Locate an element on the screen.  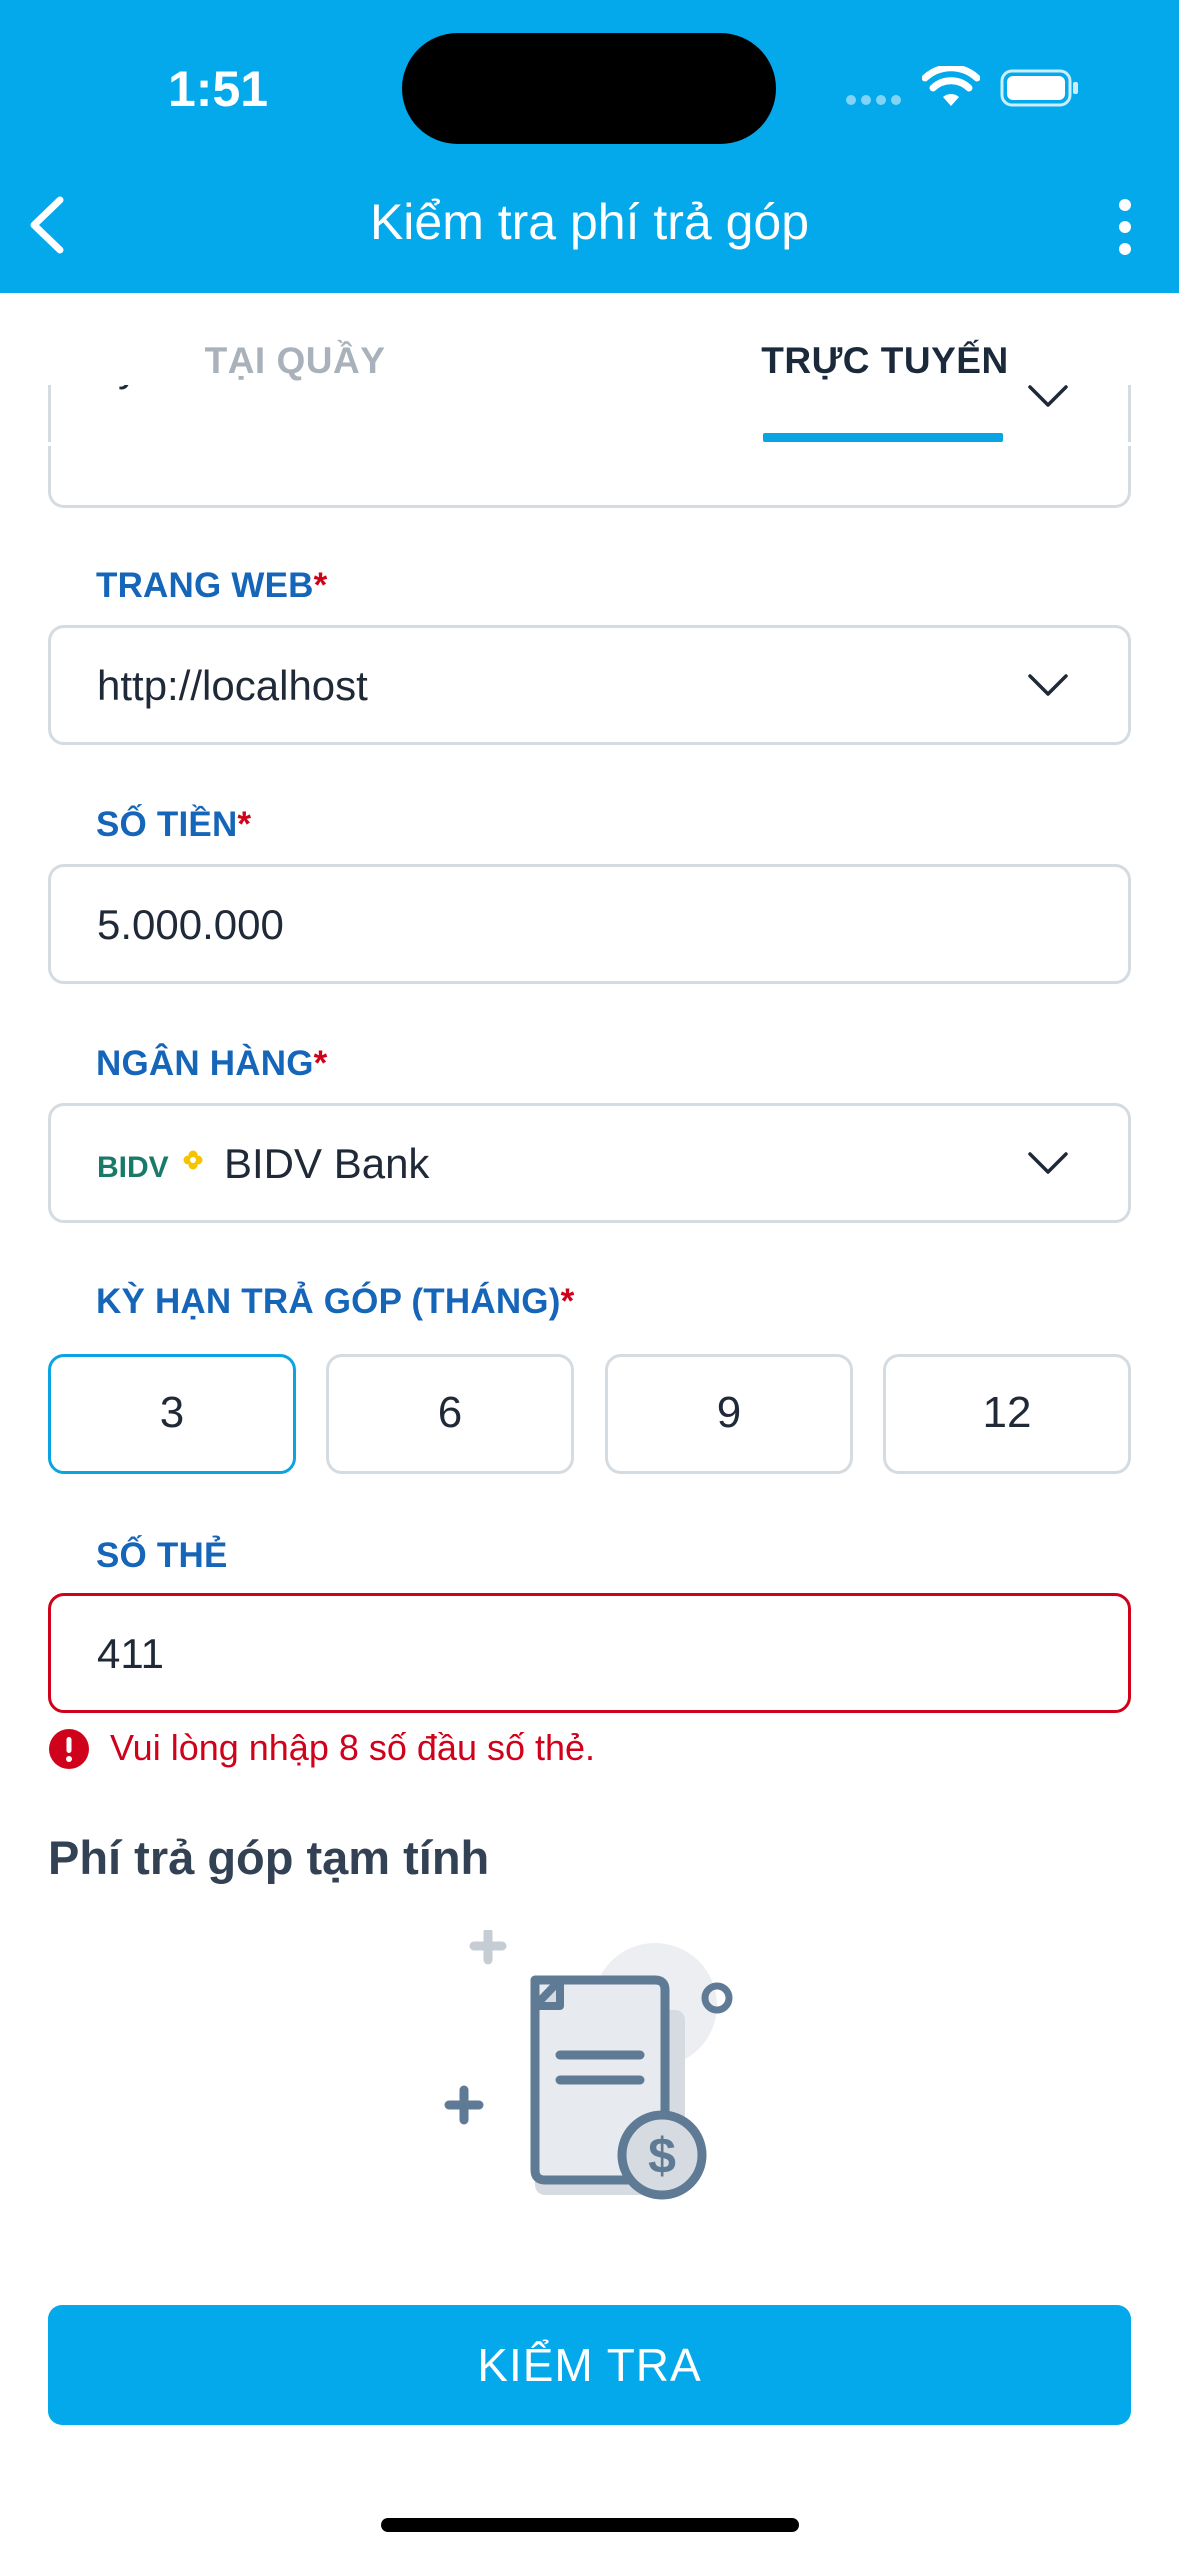
term-option-6: 6 is located at coordinates (450, 1414).